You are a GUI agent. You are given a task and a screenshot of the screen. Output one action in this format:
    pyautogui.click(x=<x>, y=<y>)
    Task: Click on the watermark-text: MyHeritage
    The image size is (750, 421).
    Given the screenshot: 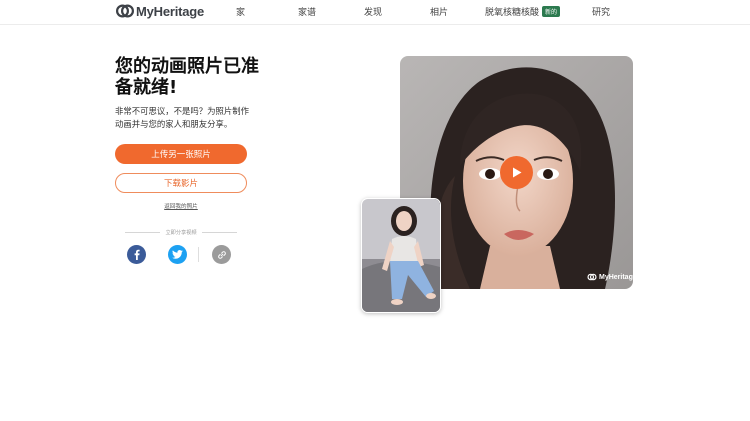 What is the action you would take?
    pyautogui.click(x=618, y=277)
    